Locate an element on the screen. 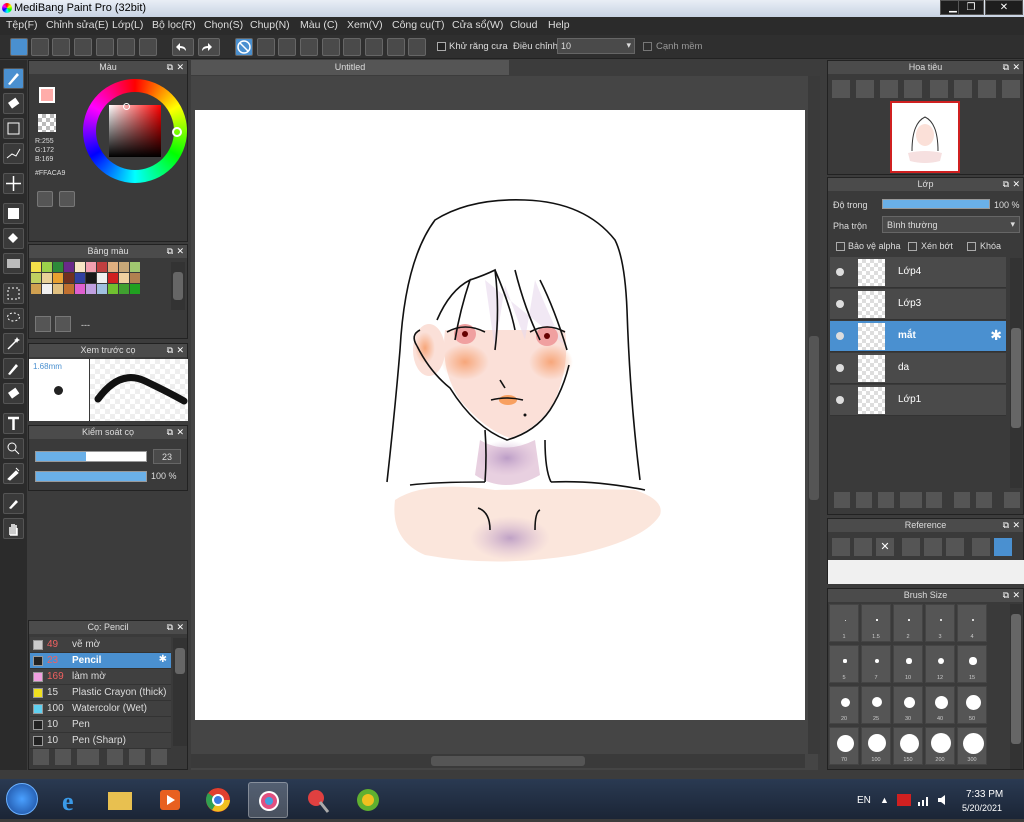  new-layer-1bit-icon is located at coordinates (886, 500).